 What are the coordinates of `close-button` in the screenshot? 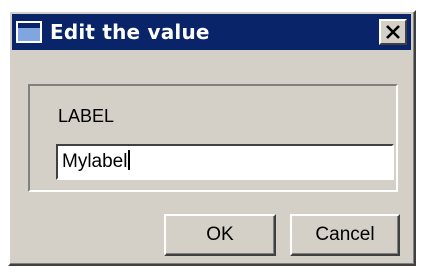 It's located at (393, 32).